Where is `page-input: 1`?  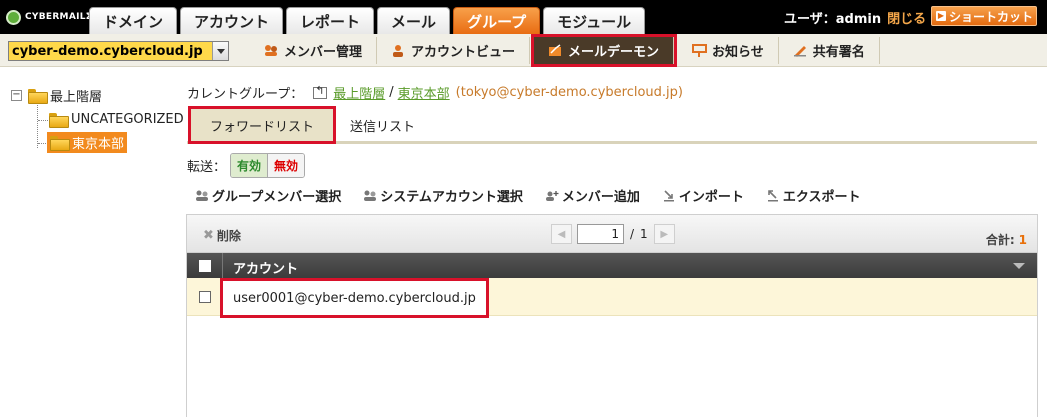 page-input: 1 is located at coordinates (600, 234).